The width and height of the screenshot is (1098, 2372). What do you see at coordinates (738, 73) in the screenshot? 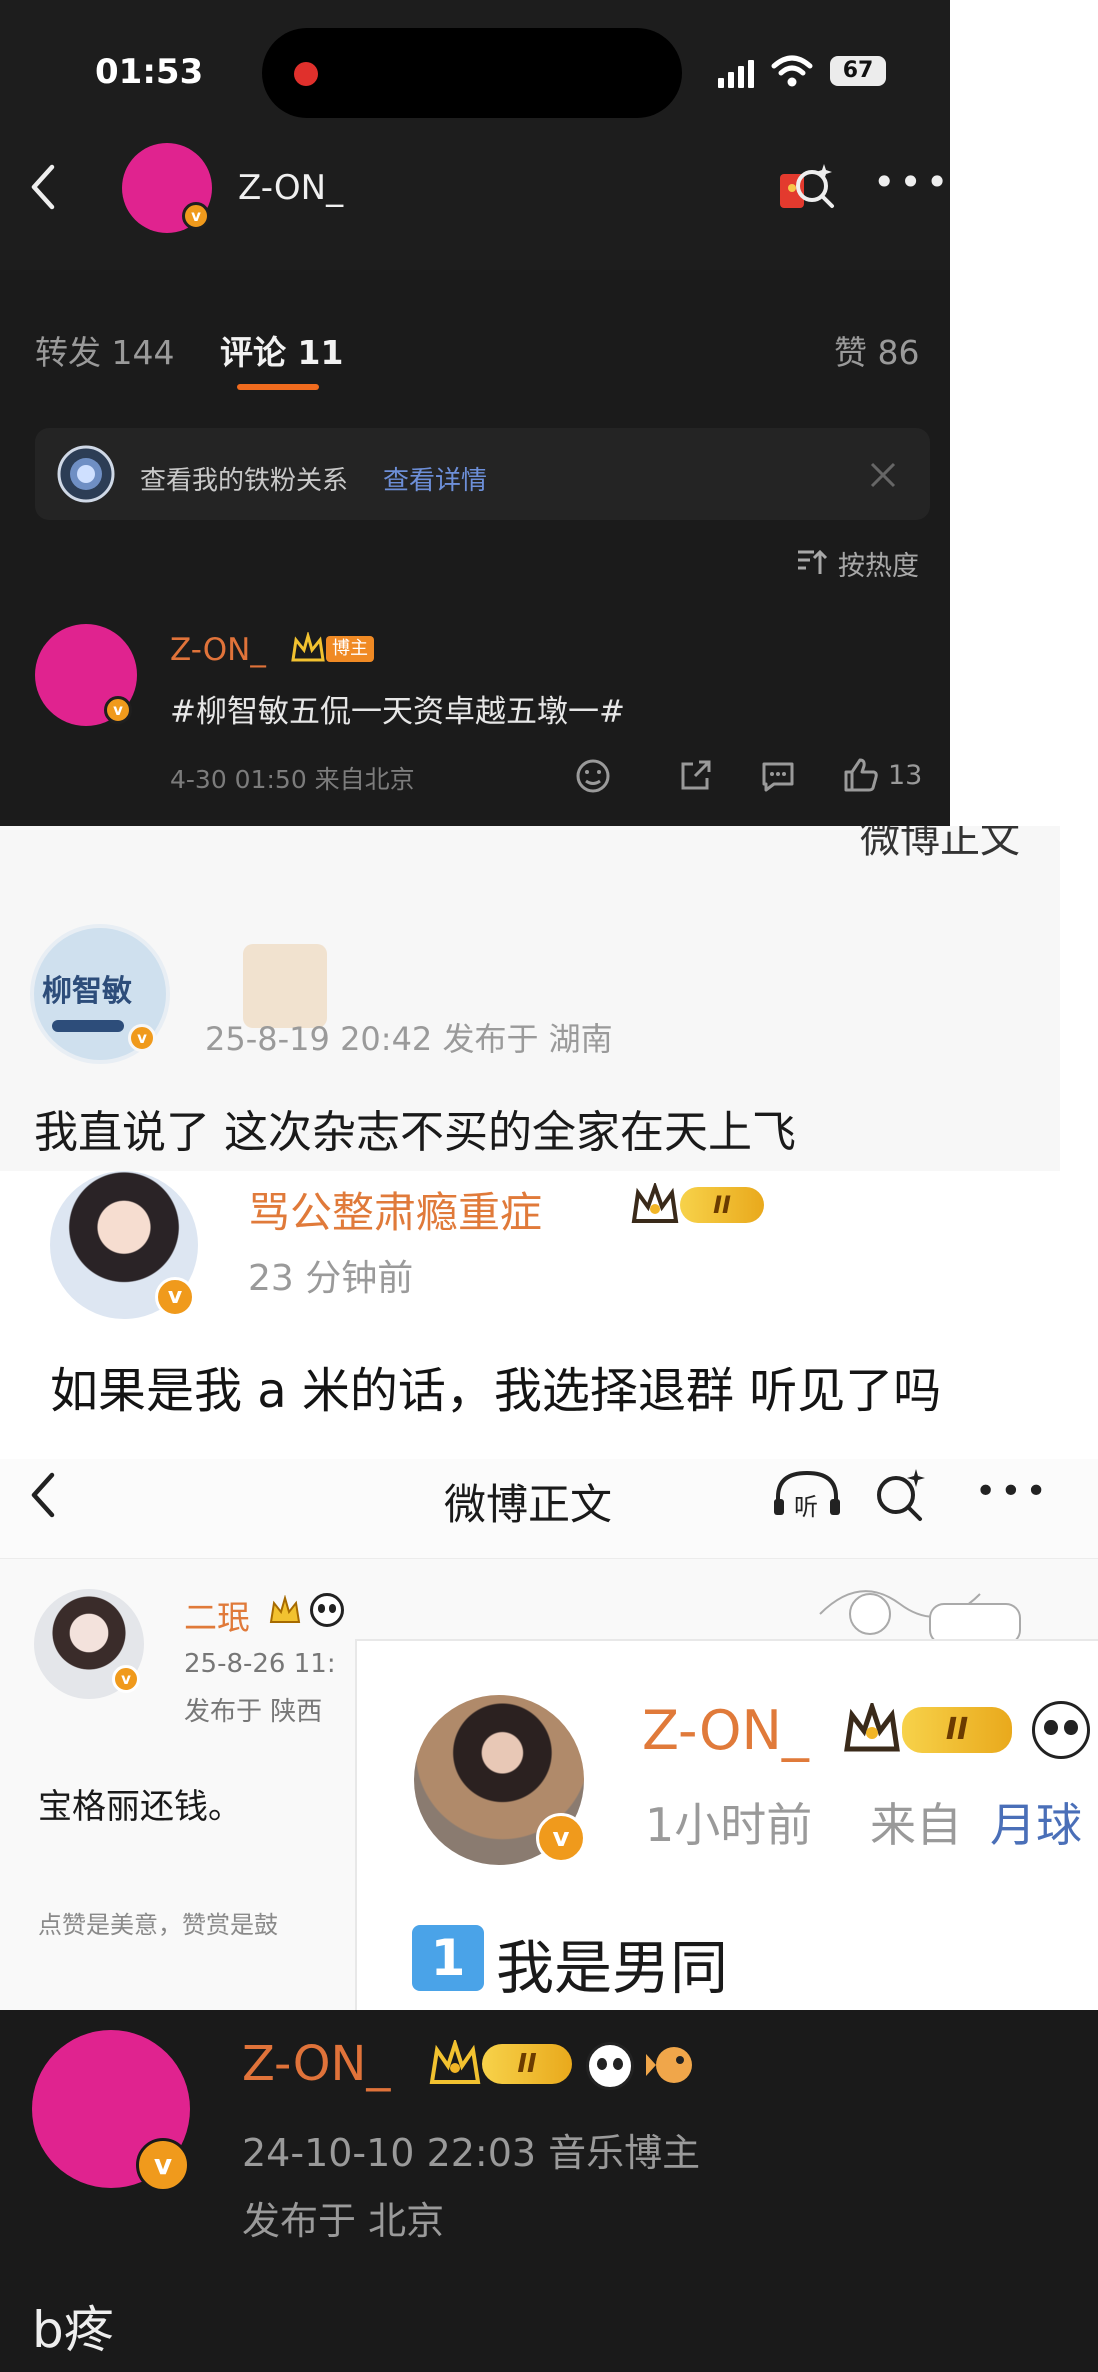
I see `signal-icon` at bounding box center [738, 73].